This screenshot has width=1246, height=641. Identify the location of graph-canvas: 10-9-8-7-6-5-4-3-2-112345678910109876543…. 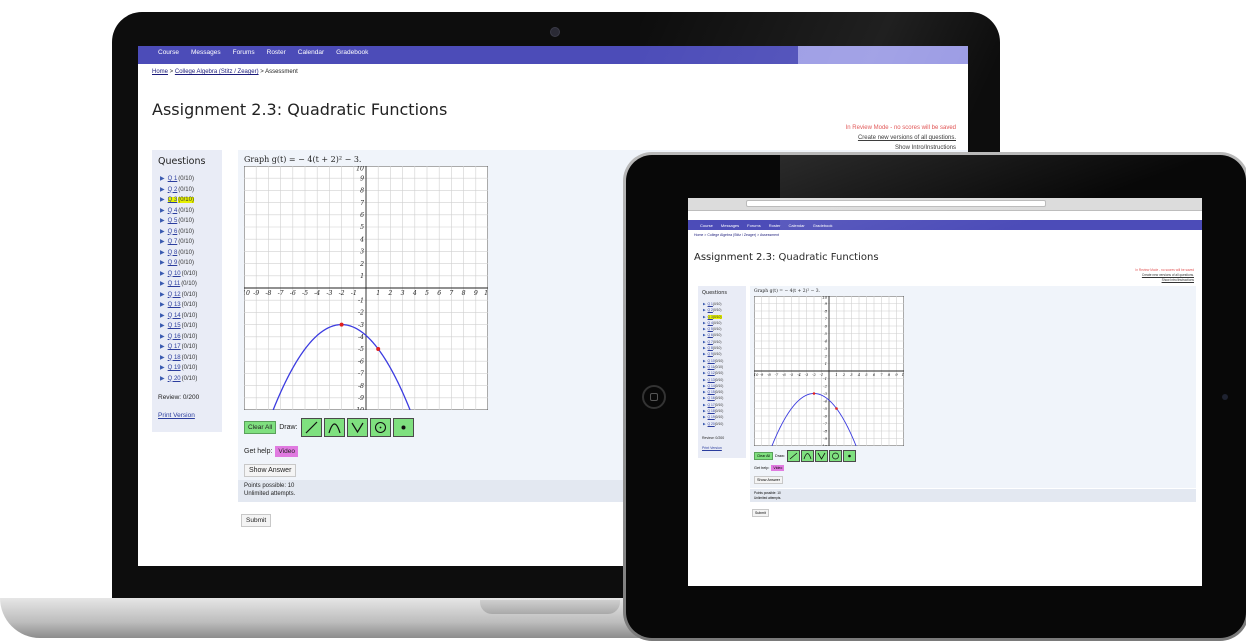
(366, 288).